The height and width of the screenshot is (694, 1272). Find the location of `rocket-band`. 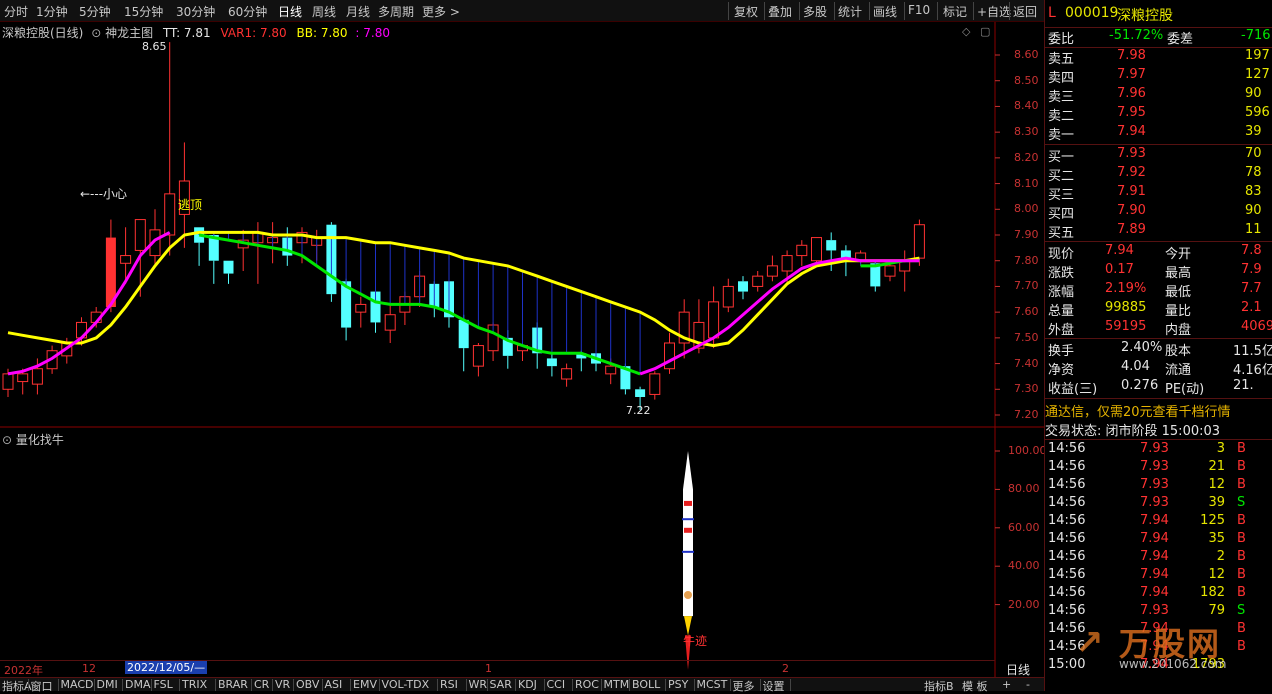

rocket-band is located at coordinates (688, 551).